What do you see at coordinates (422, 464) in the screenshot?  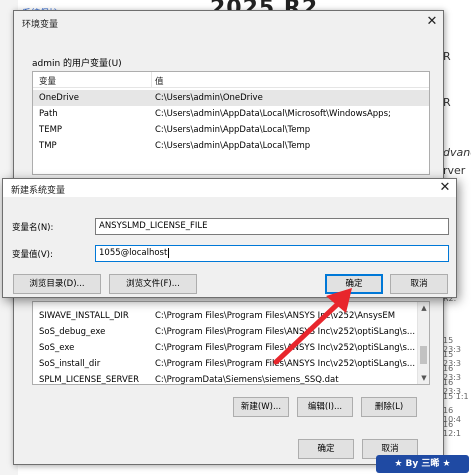 I see `watermark-badge: ★ By 三晞 ★` at bounding box center [422, 464].